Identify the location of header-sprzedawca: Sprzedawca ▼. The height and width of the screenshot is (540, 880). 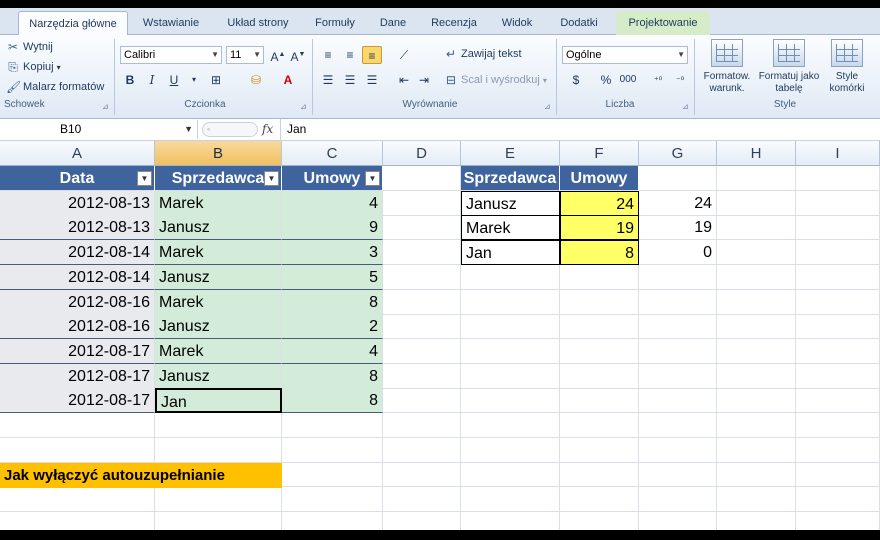
(218, 178).